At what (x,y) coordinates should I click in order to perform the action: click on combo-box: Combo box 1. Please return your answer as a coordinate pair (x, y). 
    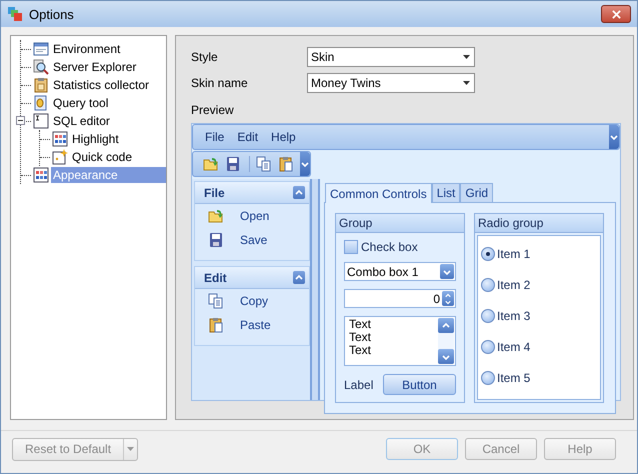
    Looking at the image, I should click on (400, 271).